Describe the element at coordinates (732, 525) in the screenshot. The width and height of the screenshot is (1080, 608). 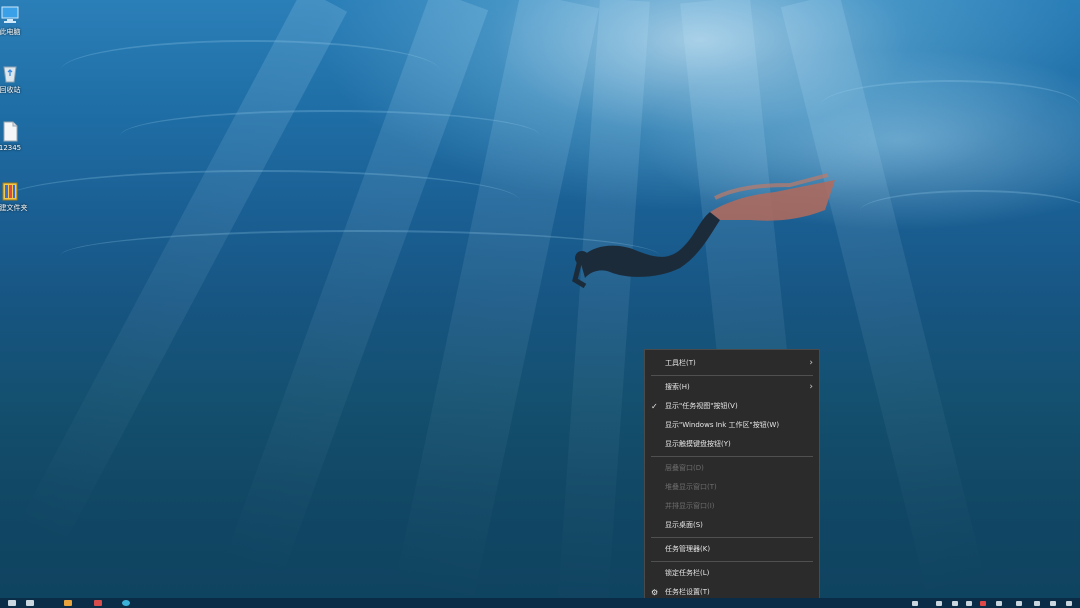
I see `menu-item-show-desktop: 显示桌面(S)` at that location.